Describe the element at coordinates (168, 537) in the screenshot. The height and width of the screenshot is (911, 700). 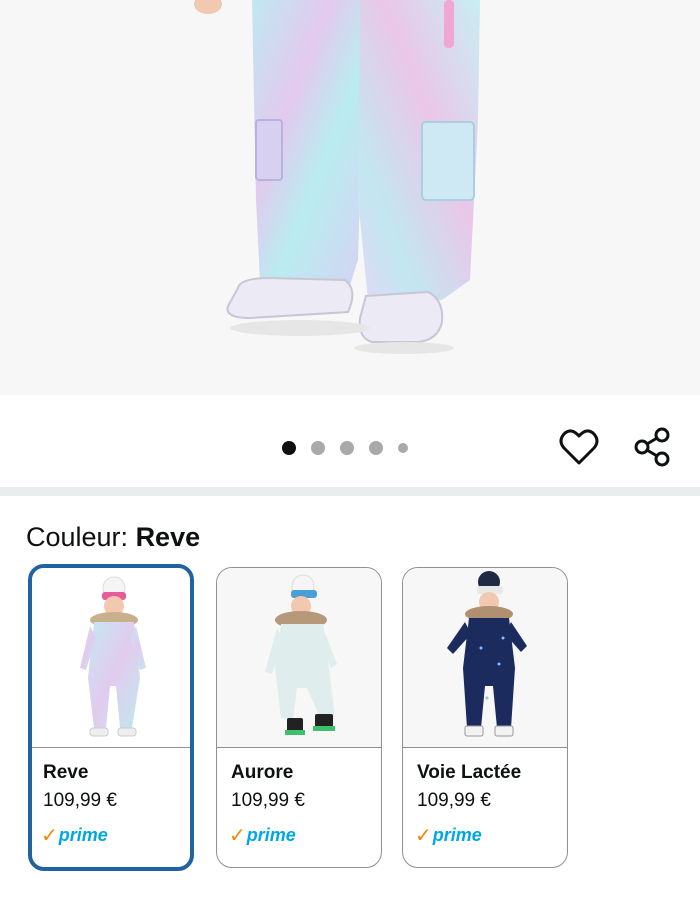
I see `selected-color-value: Reve` at that location.